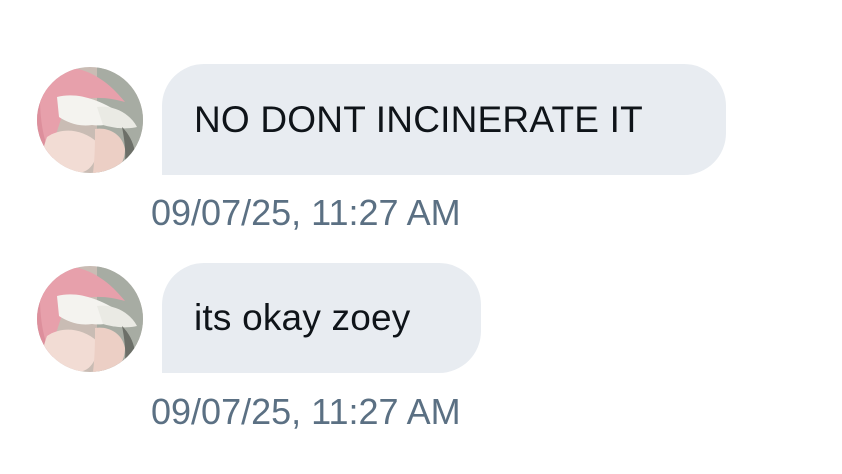 The height and width of the screenshot is (474, 842). What do you see at coordinates (302, 317) in the screenshot?
I see `message-text: its okay zoey` at bounding box center [302, 317].